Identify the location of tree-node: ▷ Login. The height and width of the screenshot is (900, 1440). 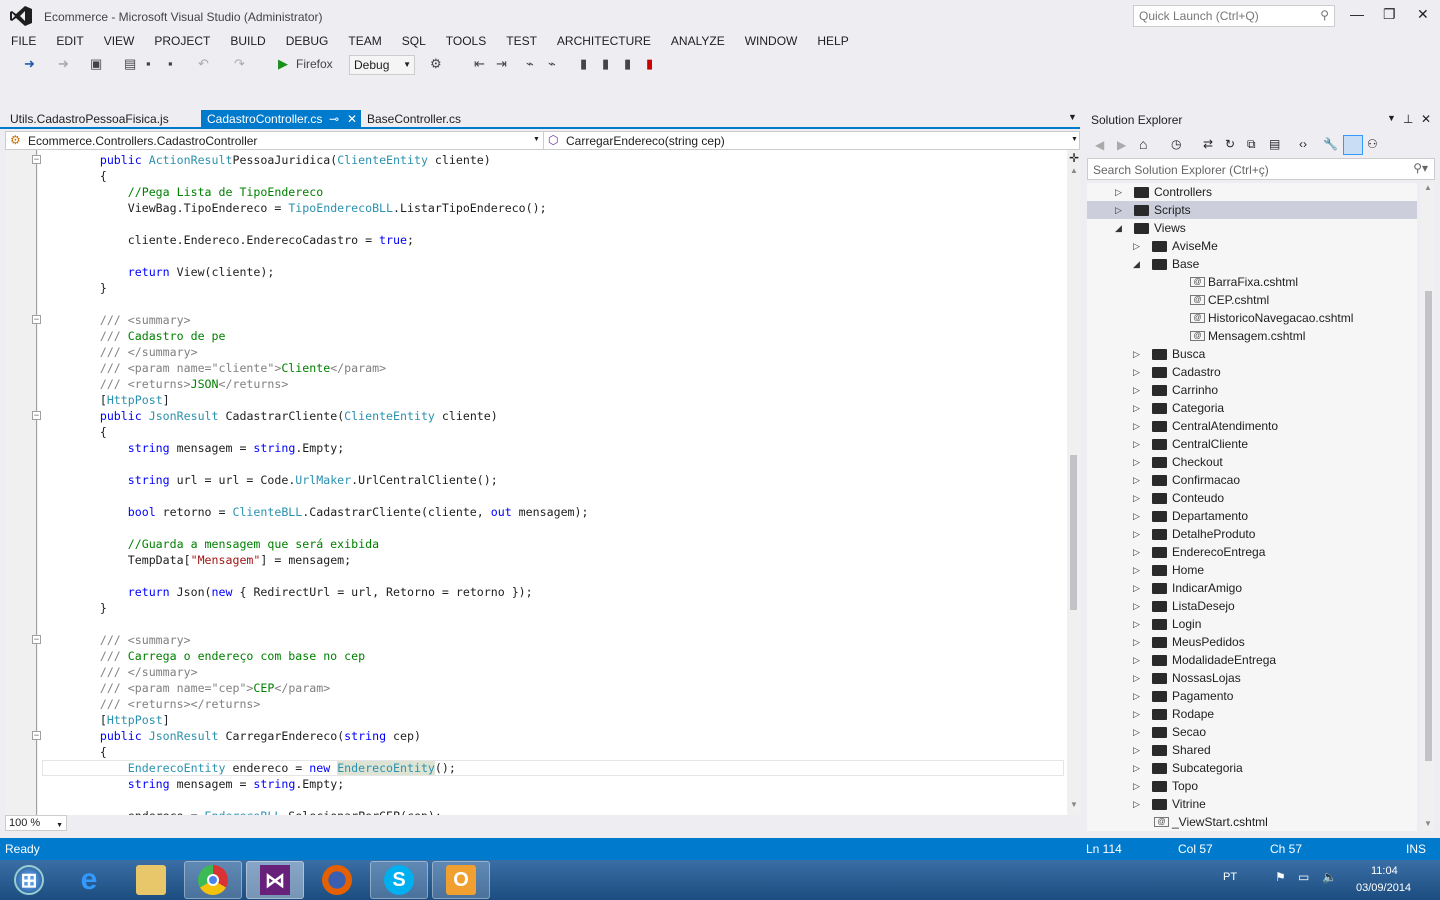
(1252, 624).